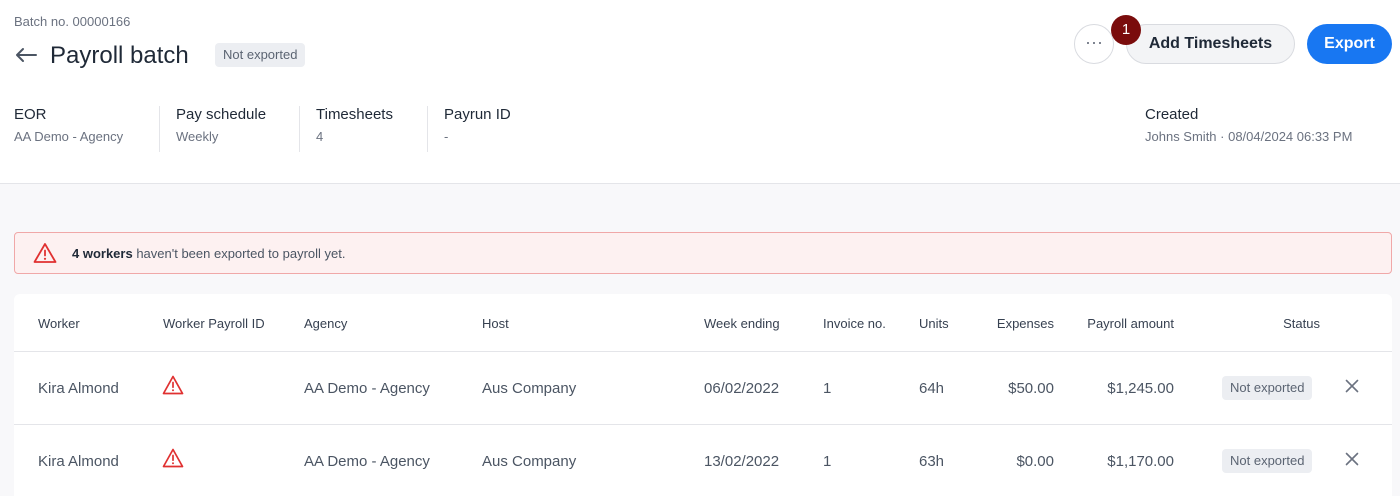 The width and height of the screenshot is (1400, 496). I want to click on column-header-agency: Agency, so click(325, 323).